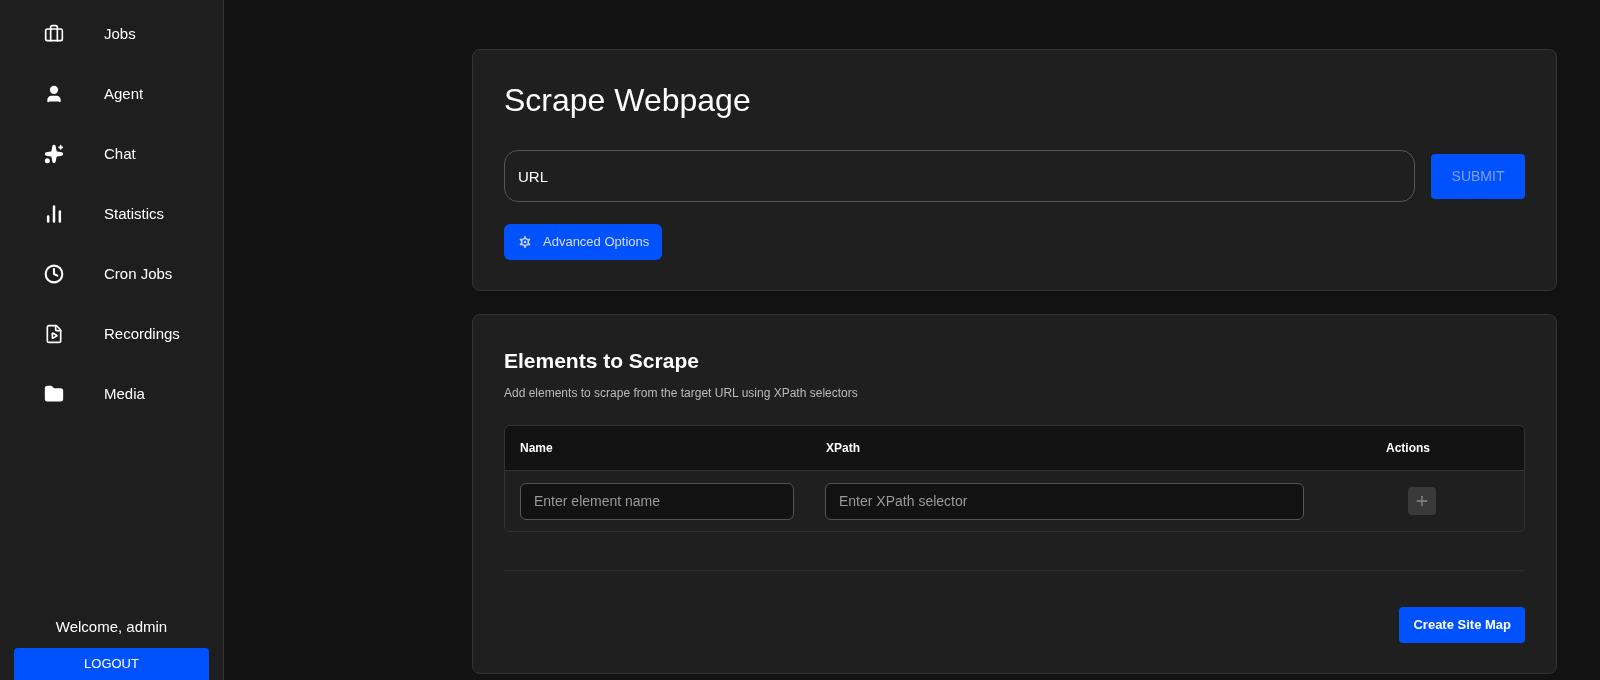  I want to click on sidebar-item: Chat, so click(111, 154).